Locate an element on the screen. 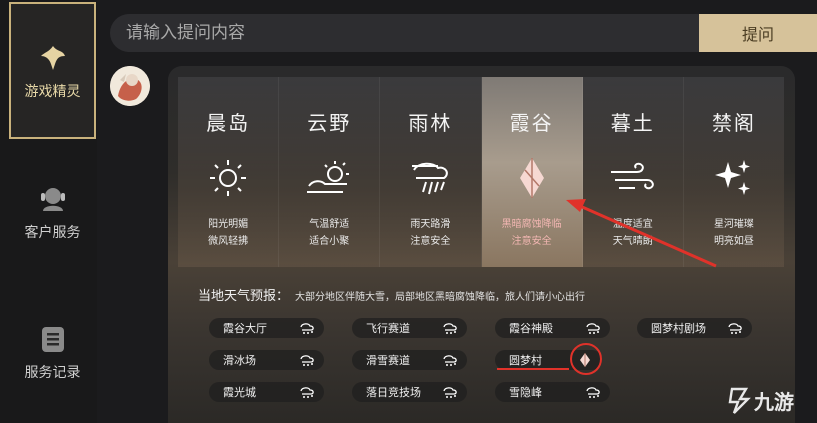 The width and height of the screenshot is (817, 423). ask-button: 提问 is located at coordinates (758, 33).